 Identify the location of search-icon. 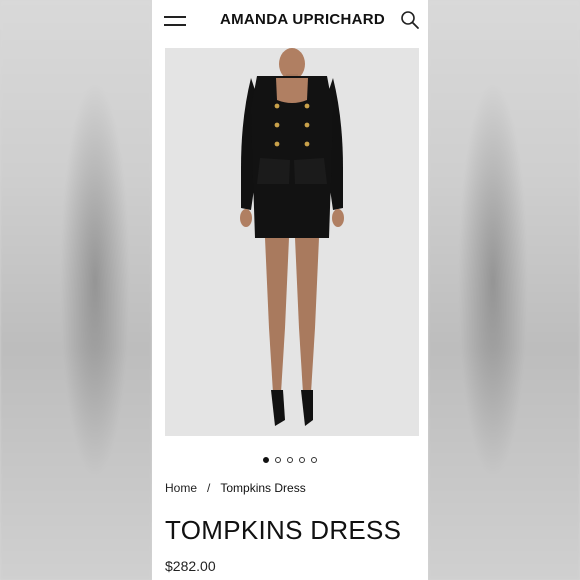
(410, 20).